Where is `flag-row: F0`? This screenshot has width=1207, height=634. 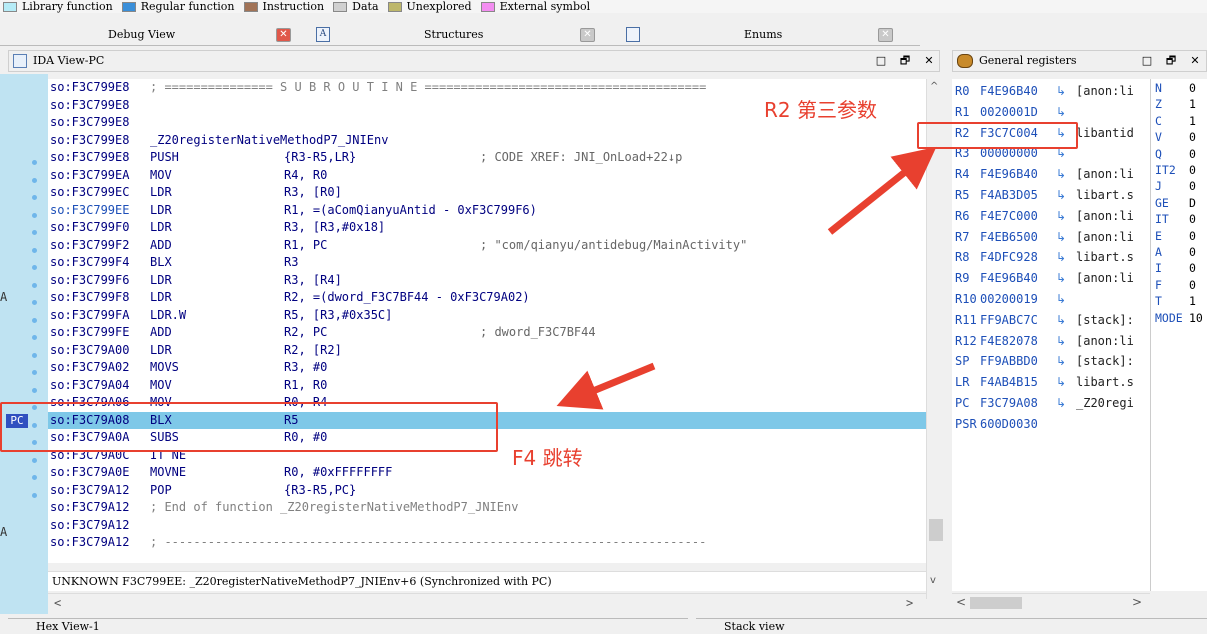 flag-row: F0 is located at coordinates (1179, 286).